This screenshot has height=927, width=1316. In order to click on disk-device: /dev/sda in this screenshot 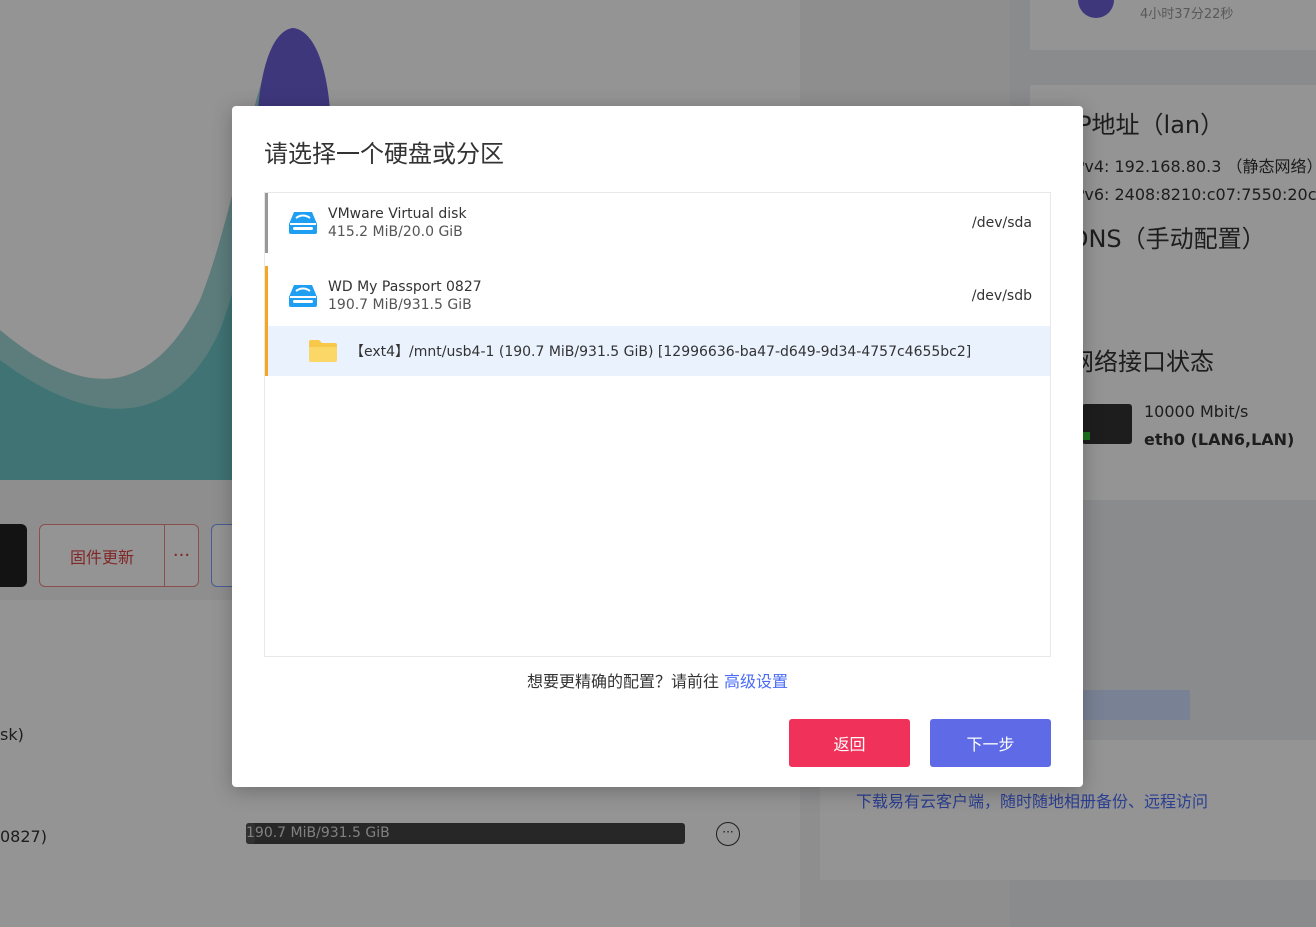, I will do `click(1002, 223)`.